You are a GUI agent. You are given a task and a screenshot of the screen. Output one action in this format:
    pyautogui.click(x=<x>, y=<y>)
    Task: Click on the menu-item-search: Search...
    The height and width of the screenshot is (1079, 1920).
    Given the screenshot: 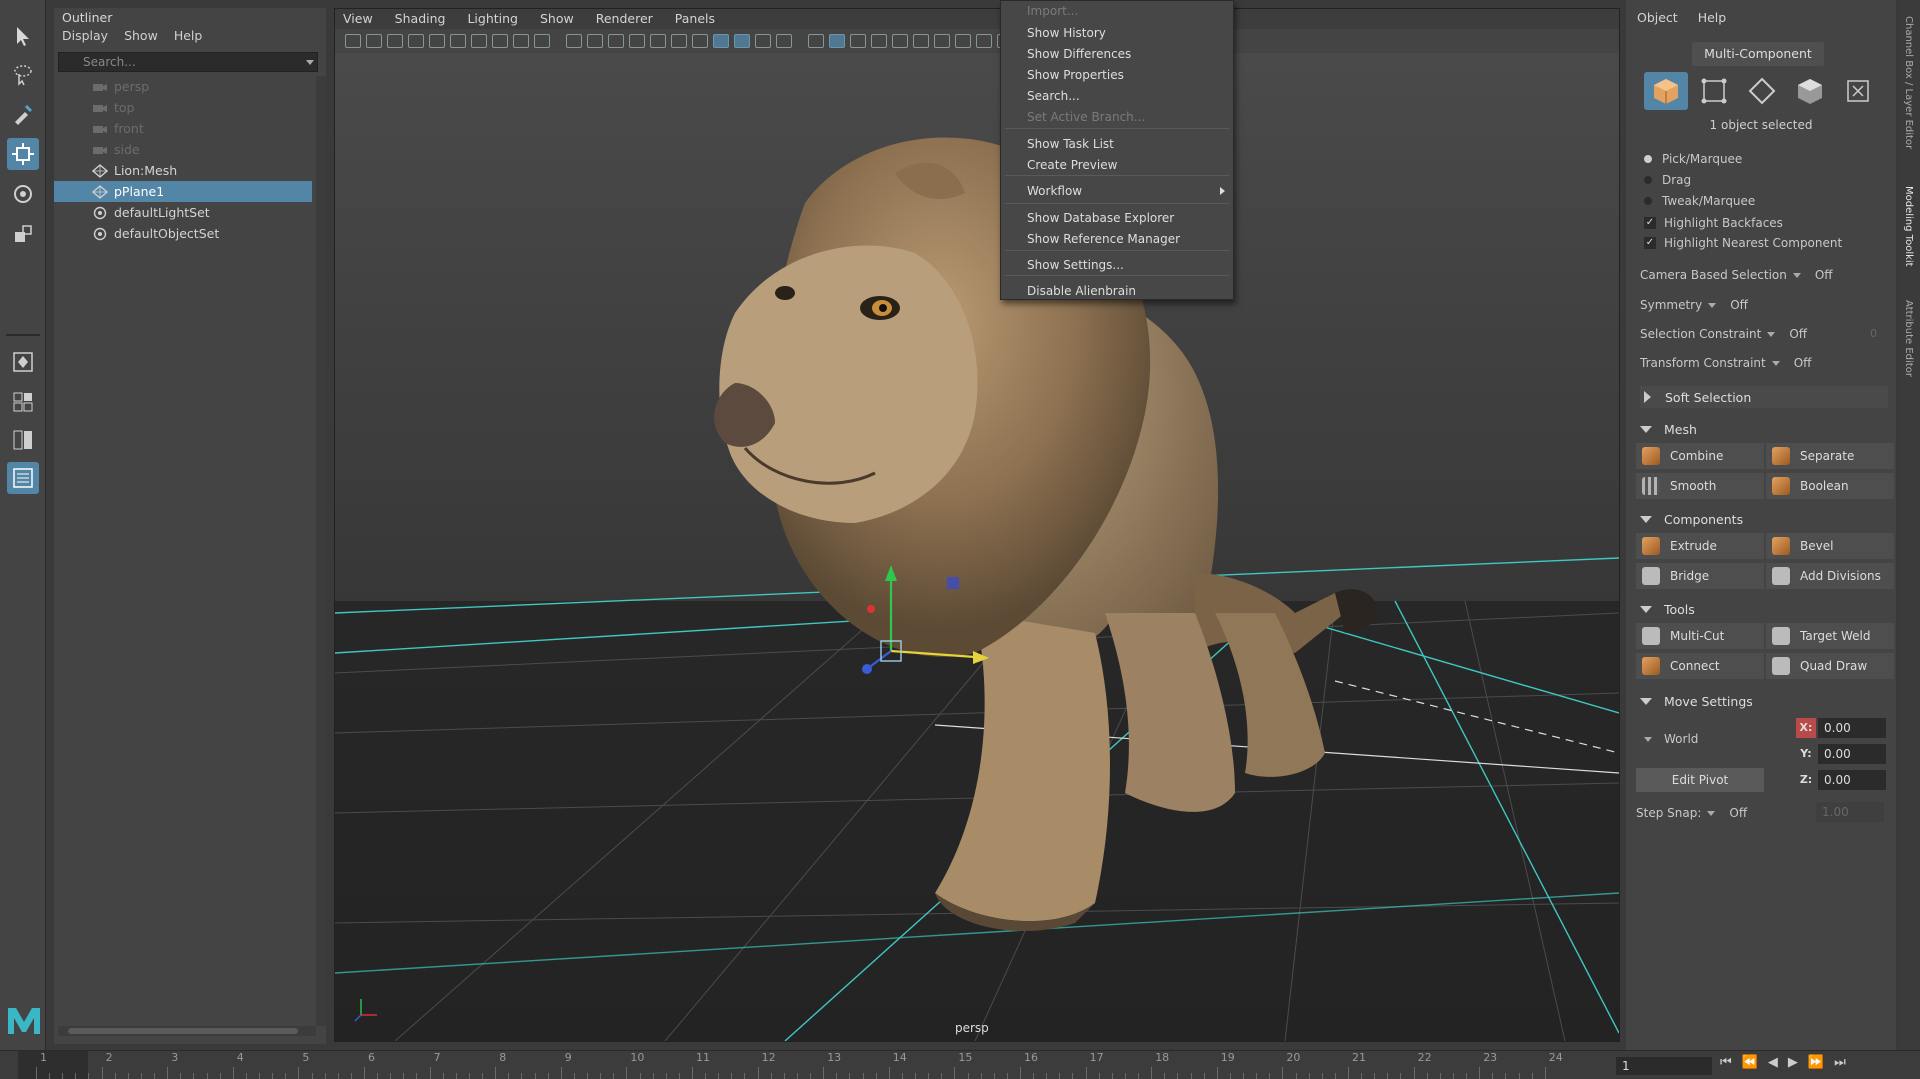 What is the action you would take?
    pyautogui.click(x=1117, y=96)
    